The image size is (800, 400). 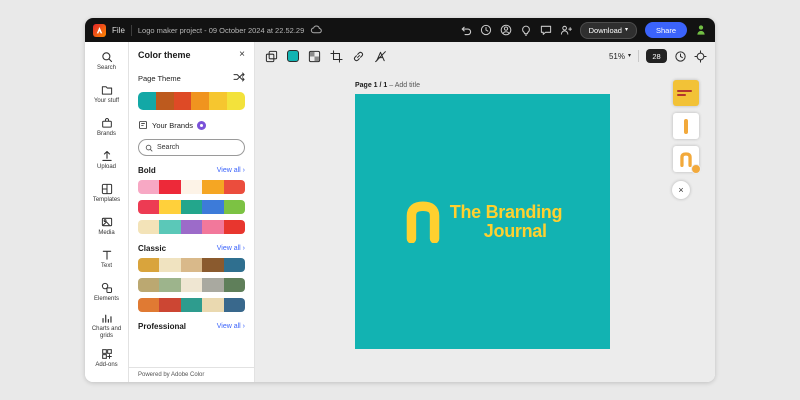 What do you see at coordinates (380, 56) in the screenshot?
I see `clear-format-icon` at bounding box center [380, 56].